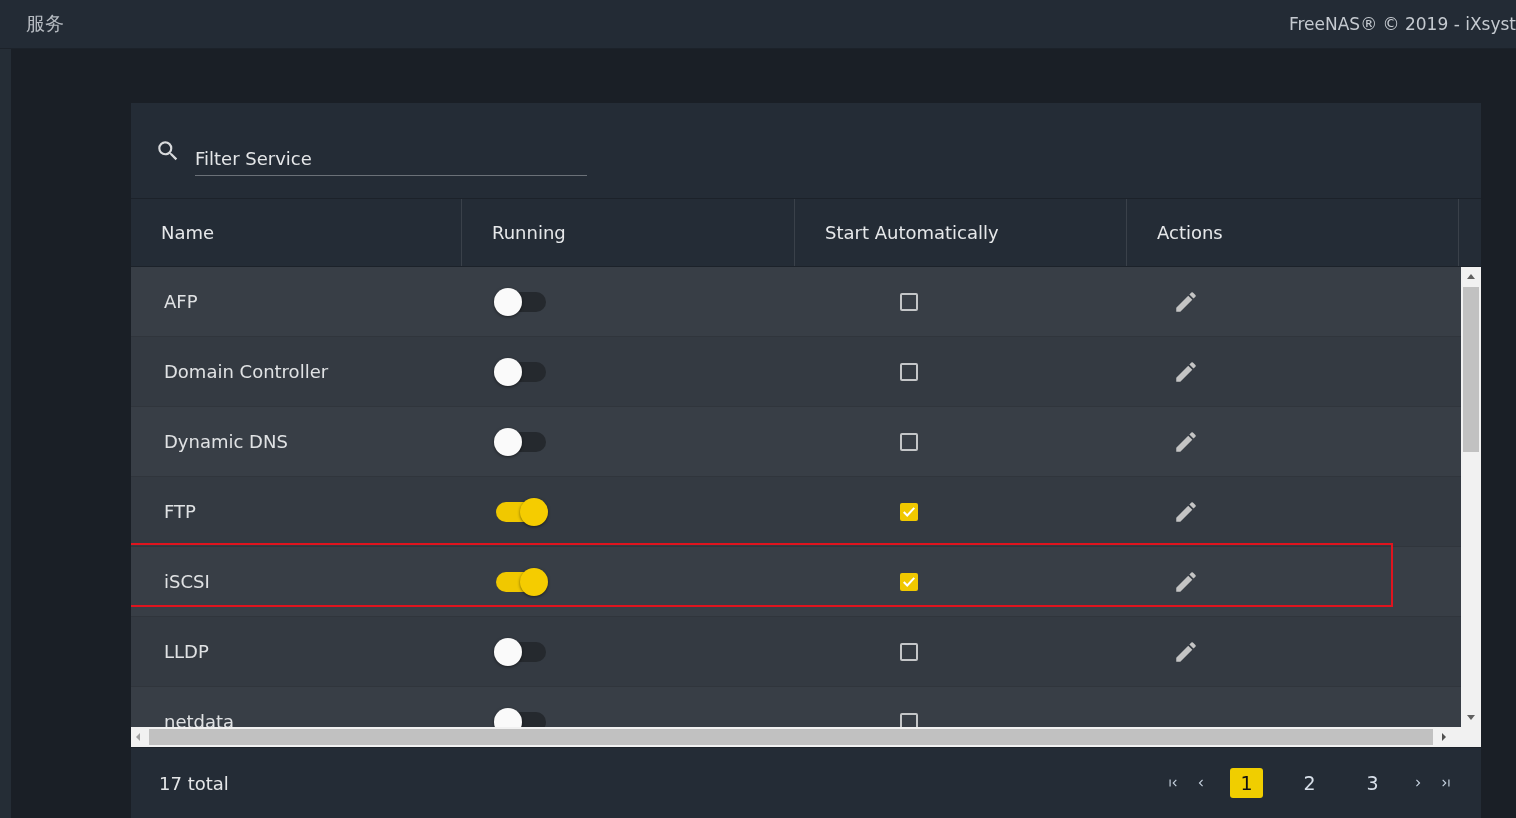 This screenshot has width=1516, height=818. Describe the element at coordinates (45, 23) in the screenshot. I see `page-title: 服务` at that location.